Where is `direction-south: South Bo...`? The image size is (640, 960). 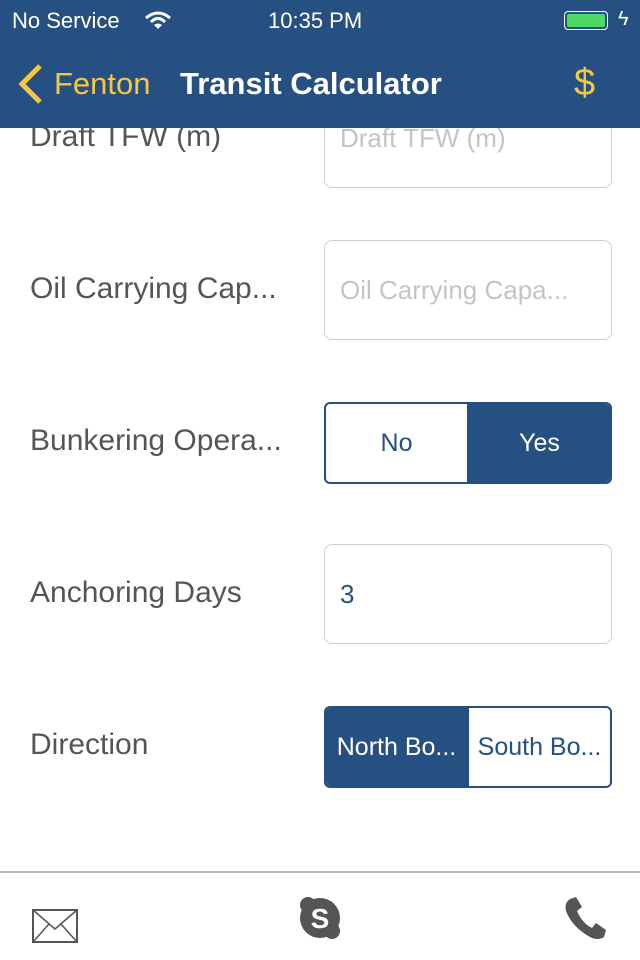
direction-south: South Bo... is located at coordinates (538, 747).